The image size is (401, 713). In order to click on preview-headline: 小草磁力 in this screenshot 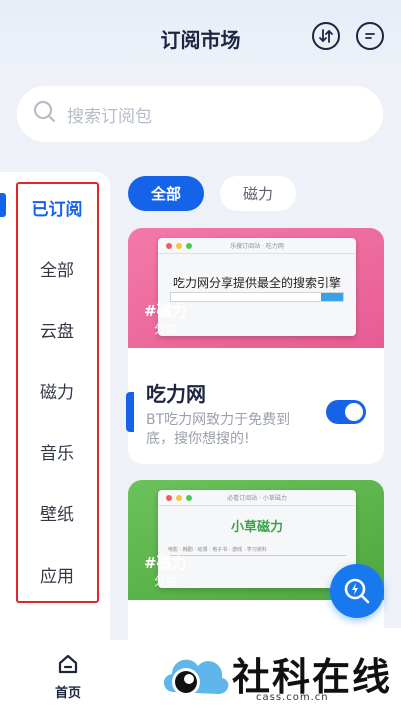, I will do `click(256, 527)`.